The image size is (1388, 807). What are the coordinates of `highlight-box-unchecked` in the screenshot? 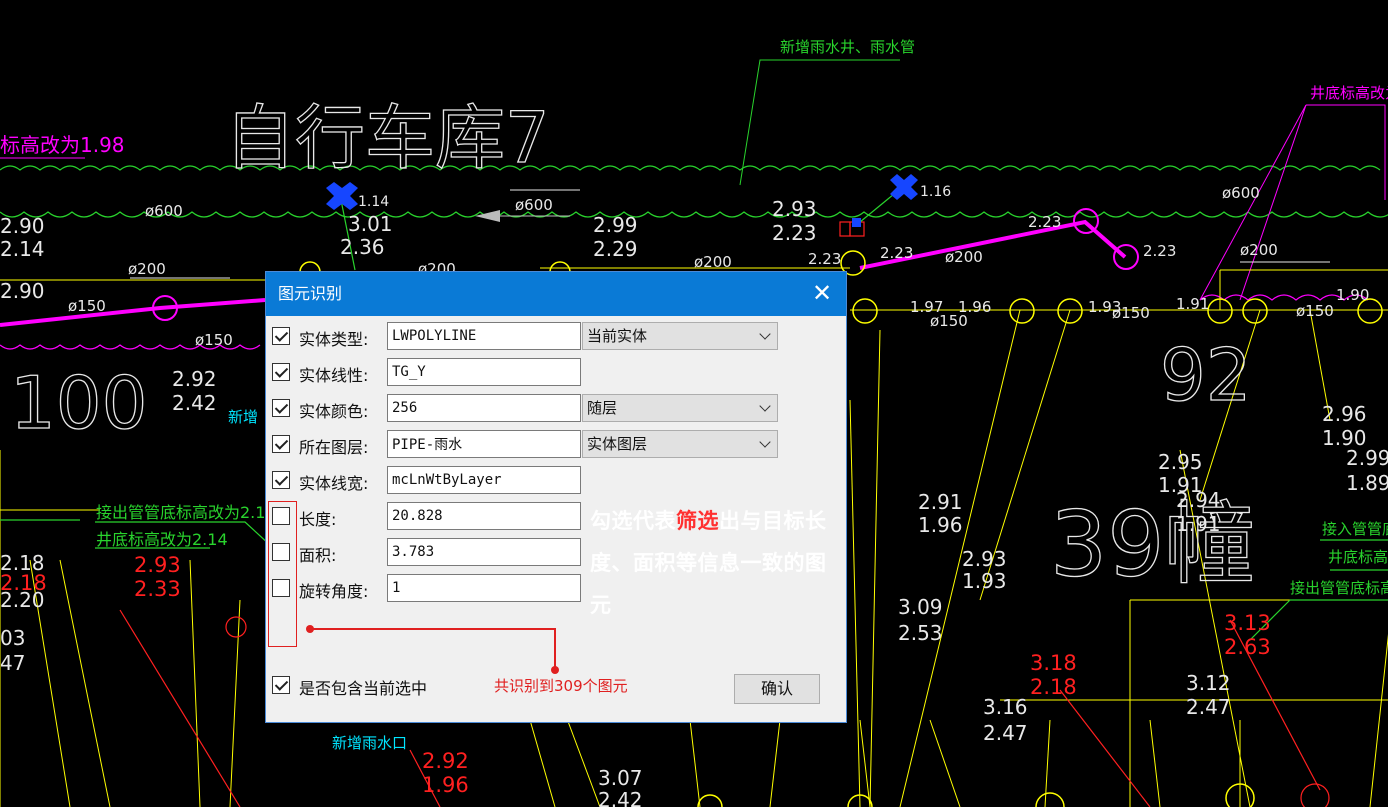 It's located at (282, 574).